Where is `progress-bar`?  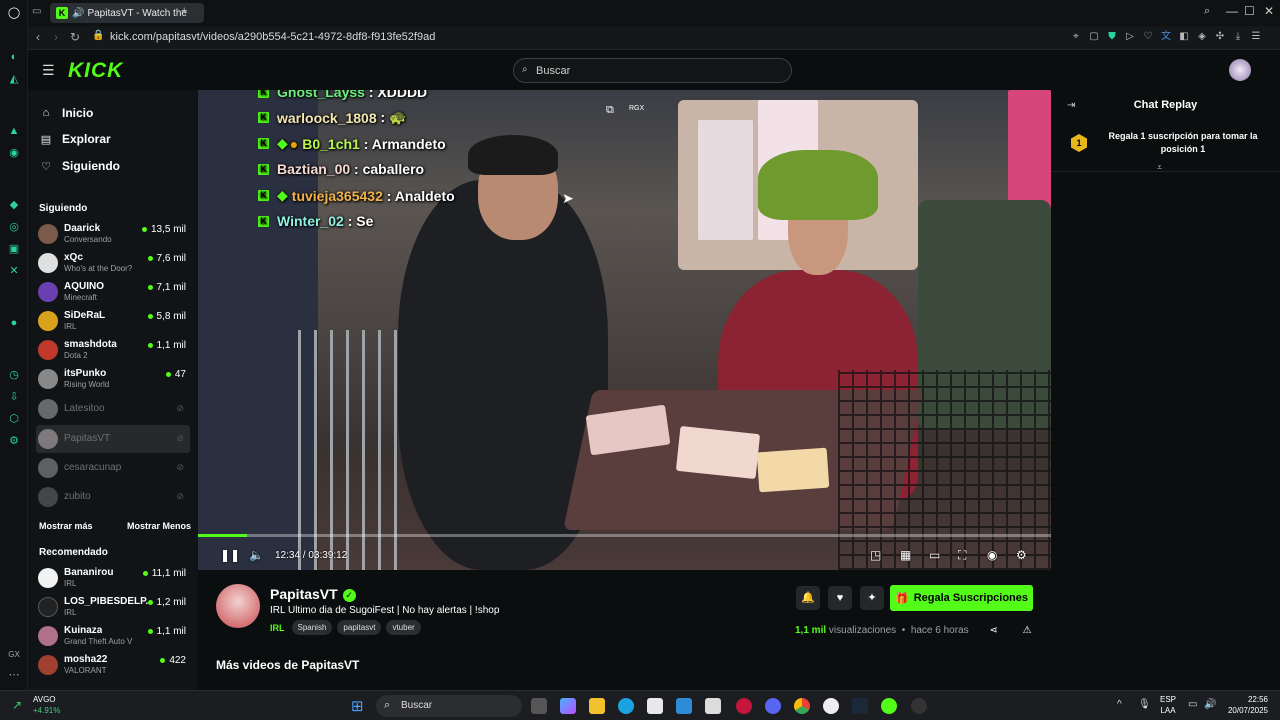 progress-bar is located at coordinates (624, 535).